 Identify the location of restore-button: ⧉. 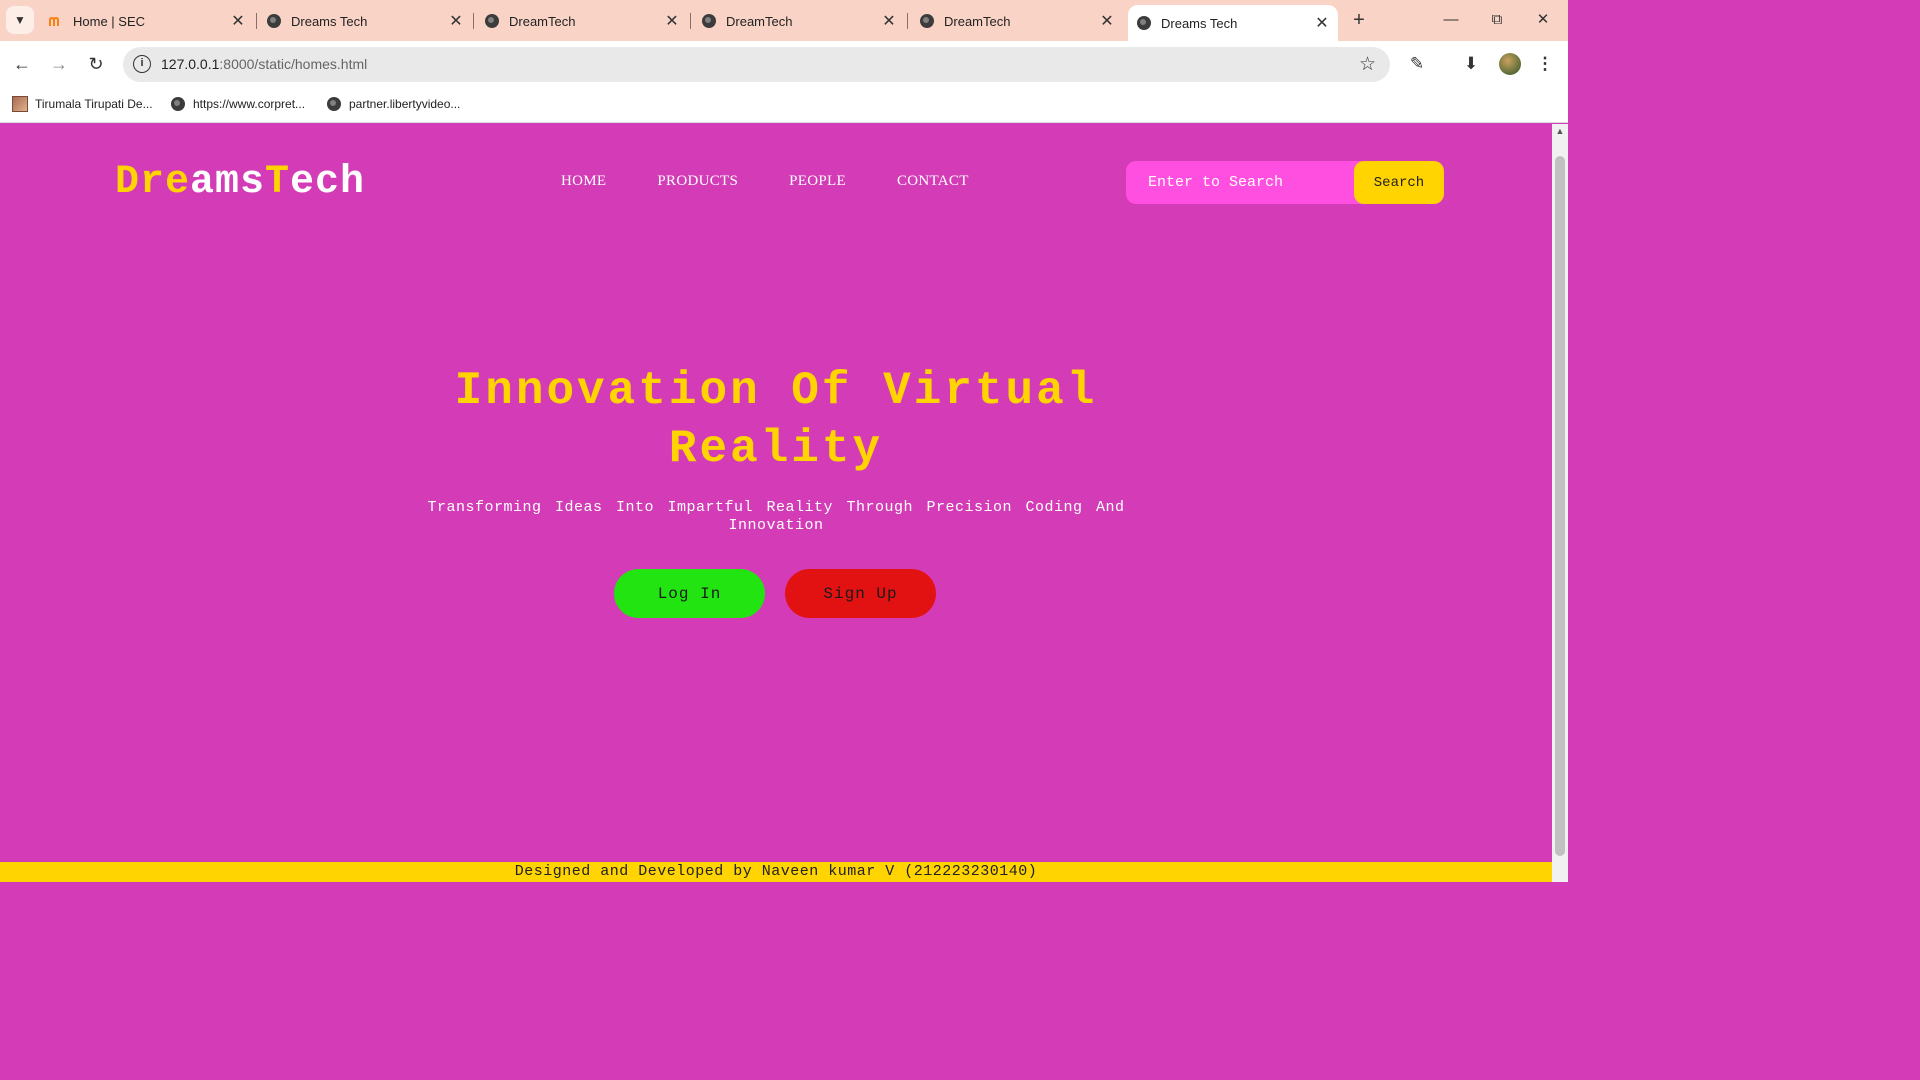
(1497, 20).